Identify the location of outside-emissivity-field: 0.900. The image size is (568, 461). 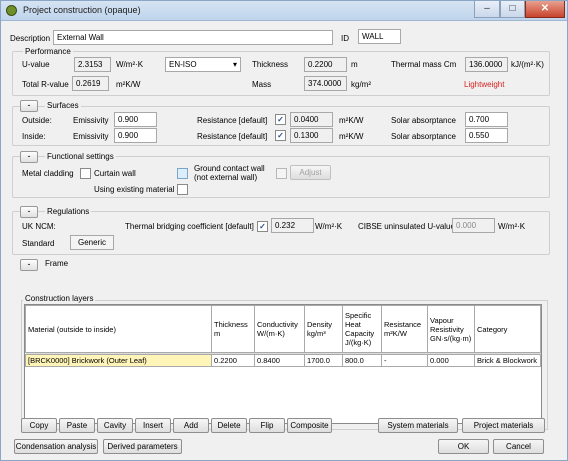
(135, 119).